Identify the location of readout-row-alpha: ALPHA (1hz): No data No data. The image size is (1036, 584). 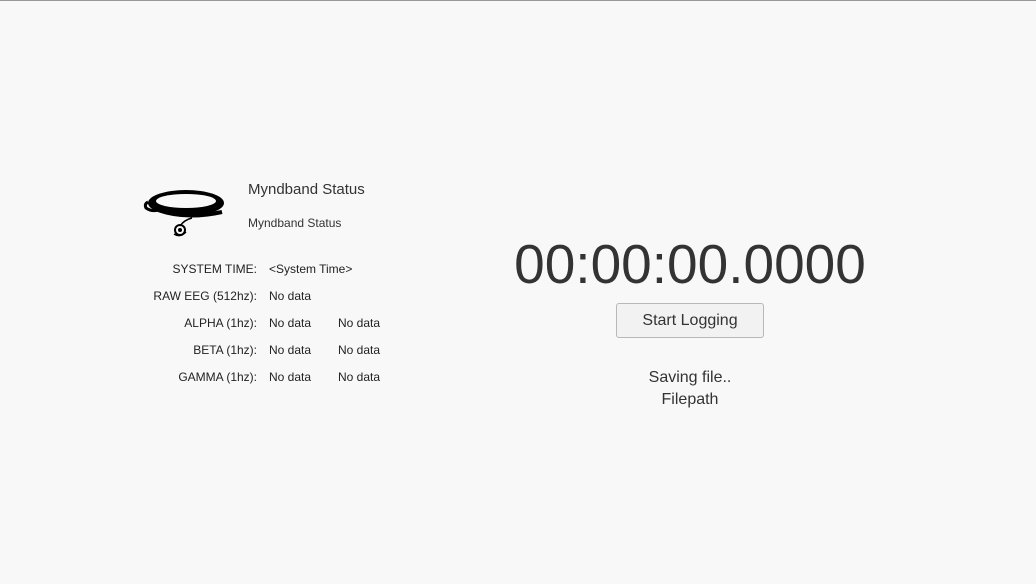
(210, 324).